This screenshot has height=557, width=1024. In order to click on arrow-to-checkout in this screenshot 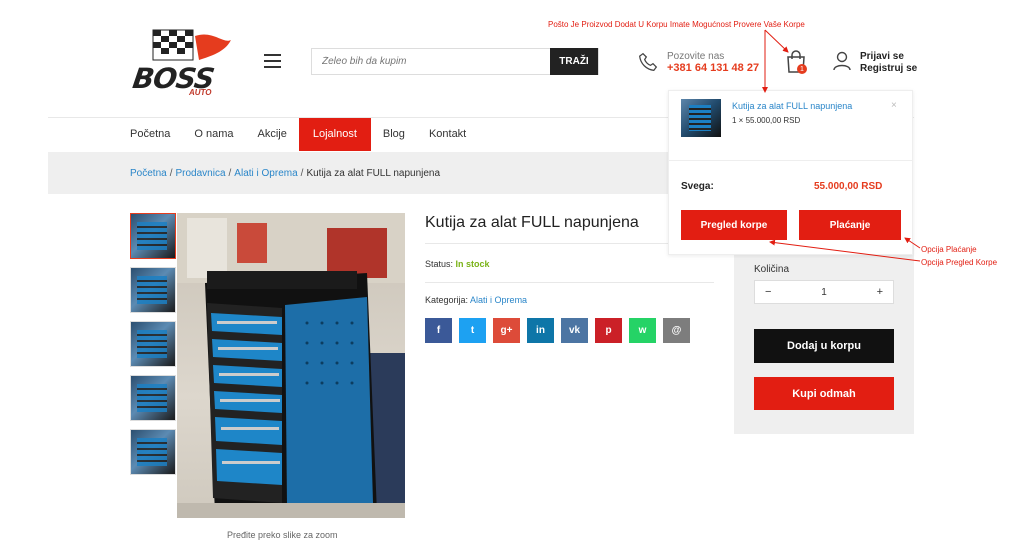, I will do `click(912, 243)`.